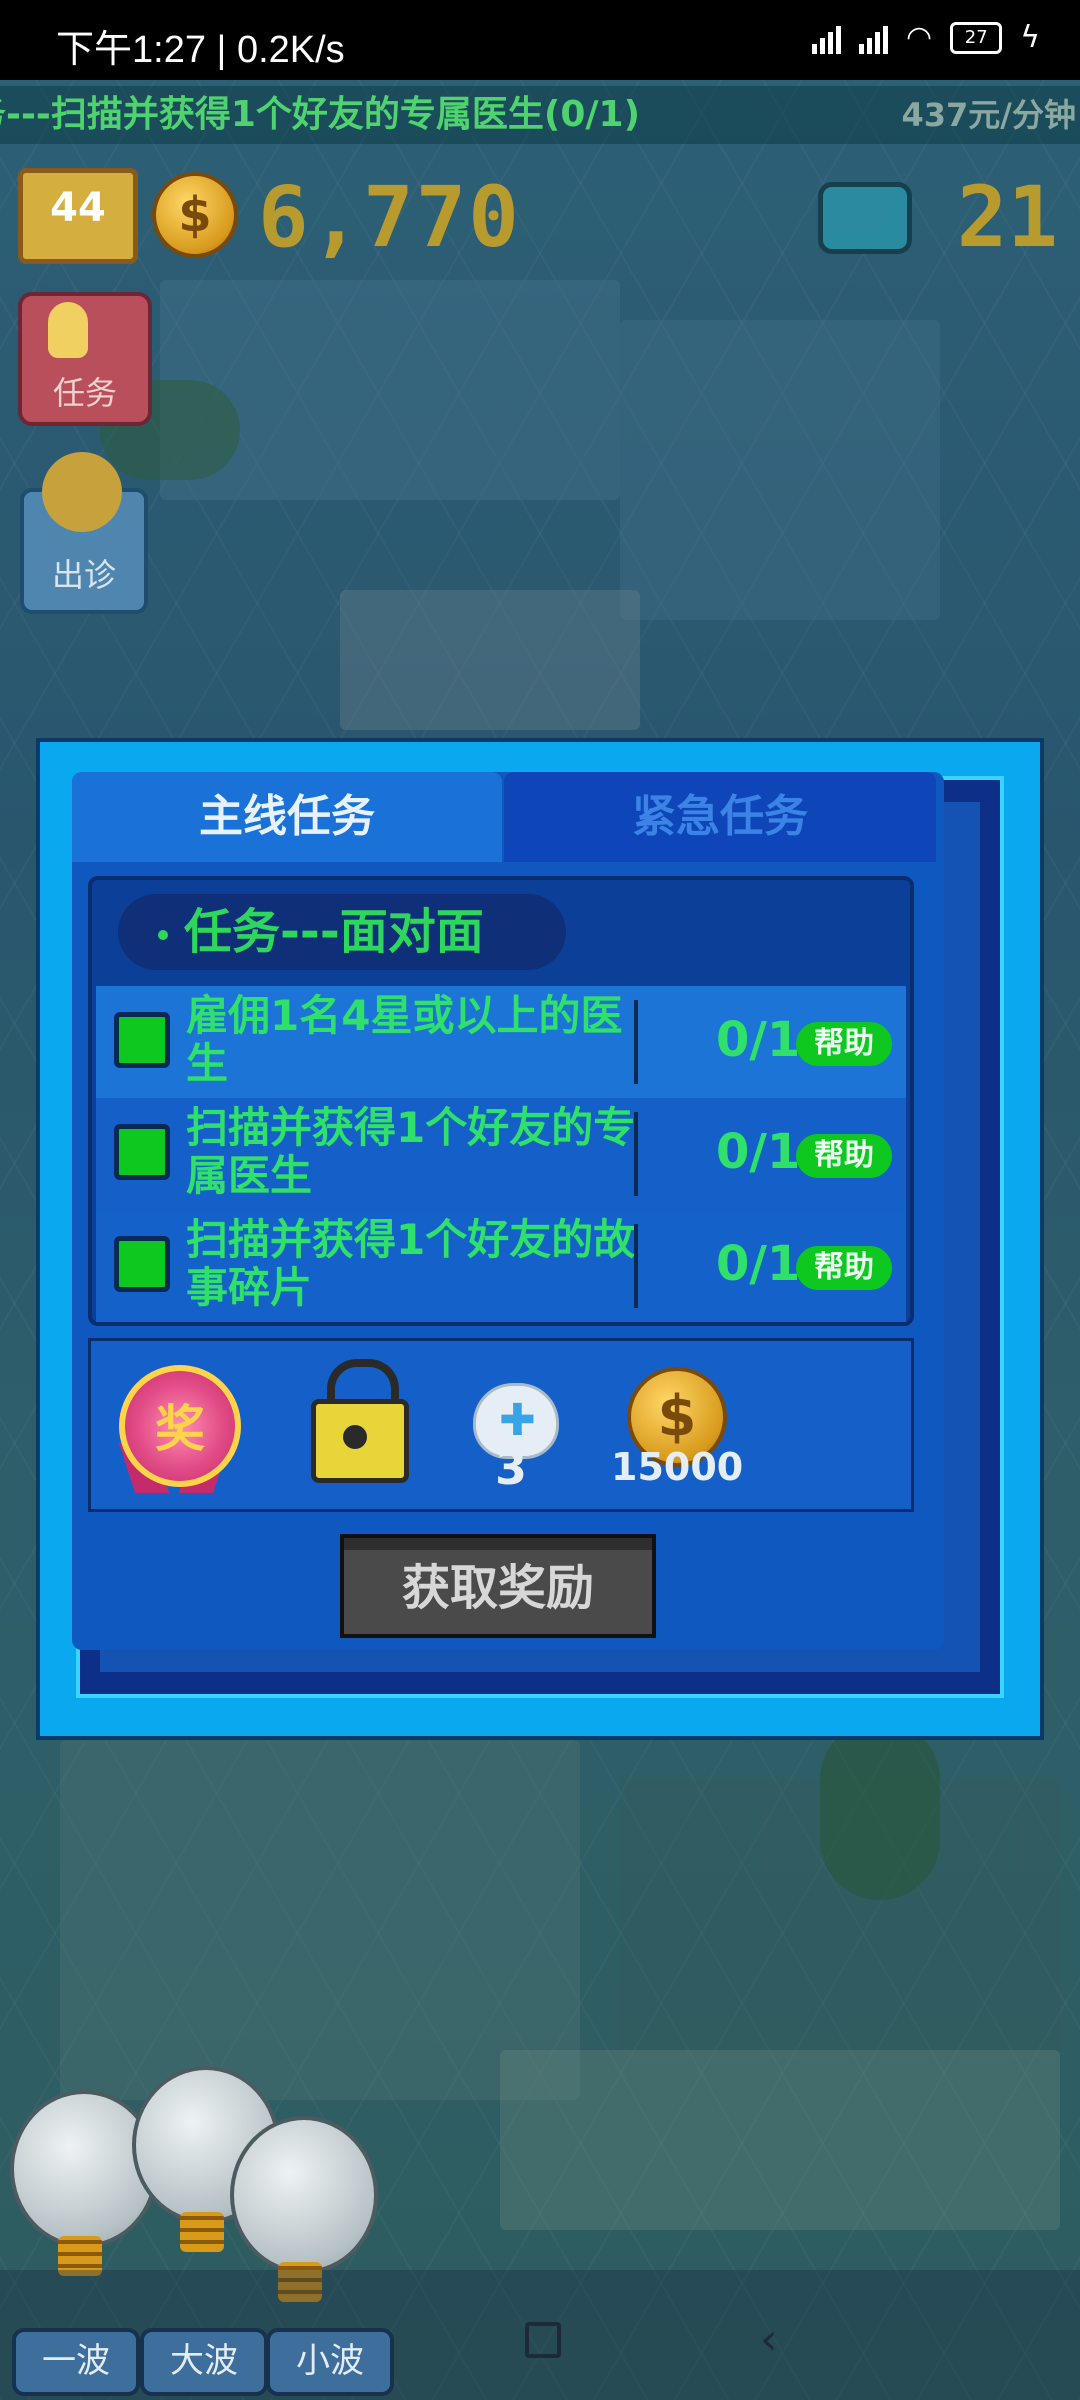 Image resolution: width=1080 pixels, height=2400 pixels. I want to click on home-nav-icon, so click(543, 2340).